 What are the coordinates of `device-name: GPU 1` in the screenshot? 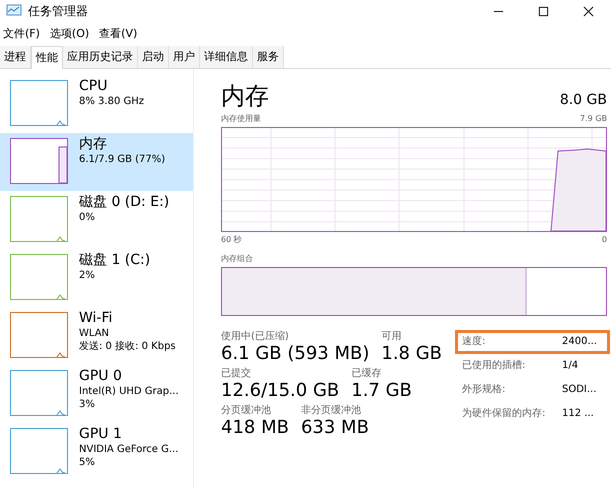 It's located at (101, 434).